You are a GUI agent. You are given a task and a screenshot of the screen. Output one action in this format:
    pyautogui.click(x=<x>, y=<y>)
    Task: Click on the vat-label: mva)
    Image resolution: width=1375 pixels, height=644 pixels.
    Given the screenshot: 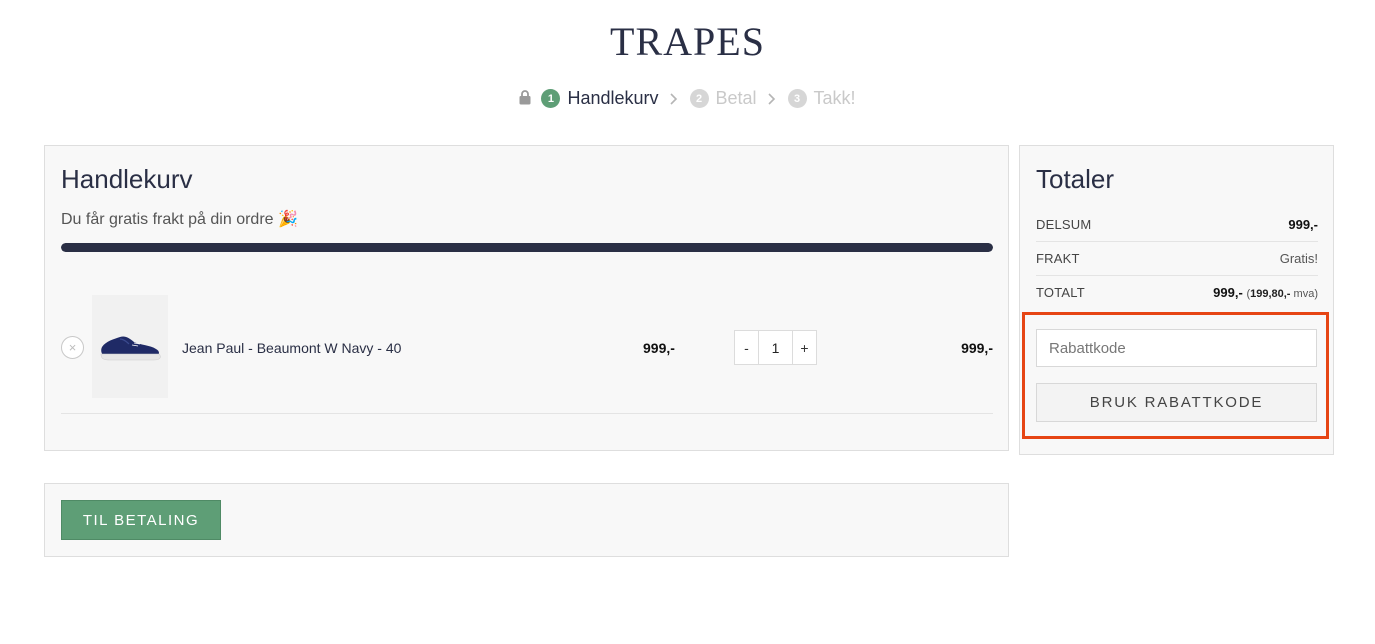 What is the action you would take?
    pyautogui.click(x=1305, y=294)
    